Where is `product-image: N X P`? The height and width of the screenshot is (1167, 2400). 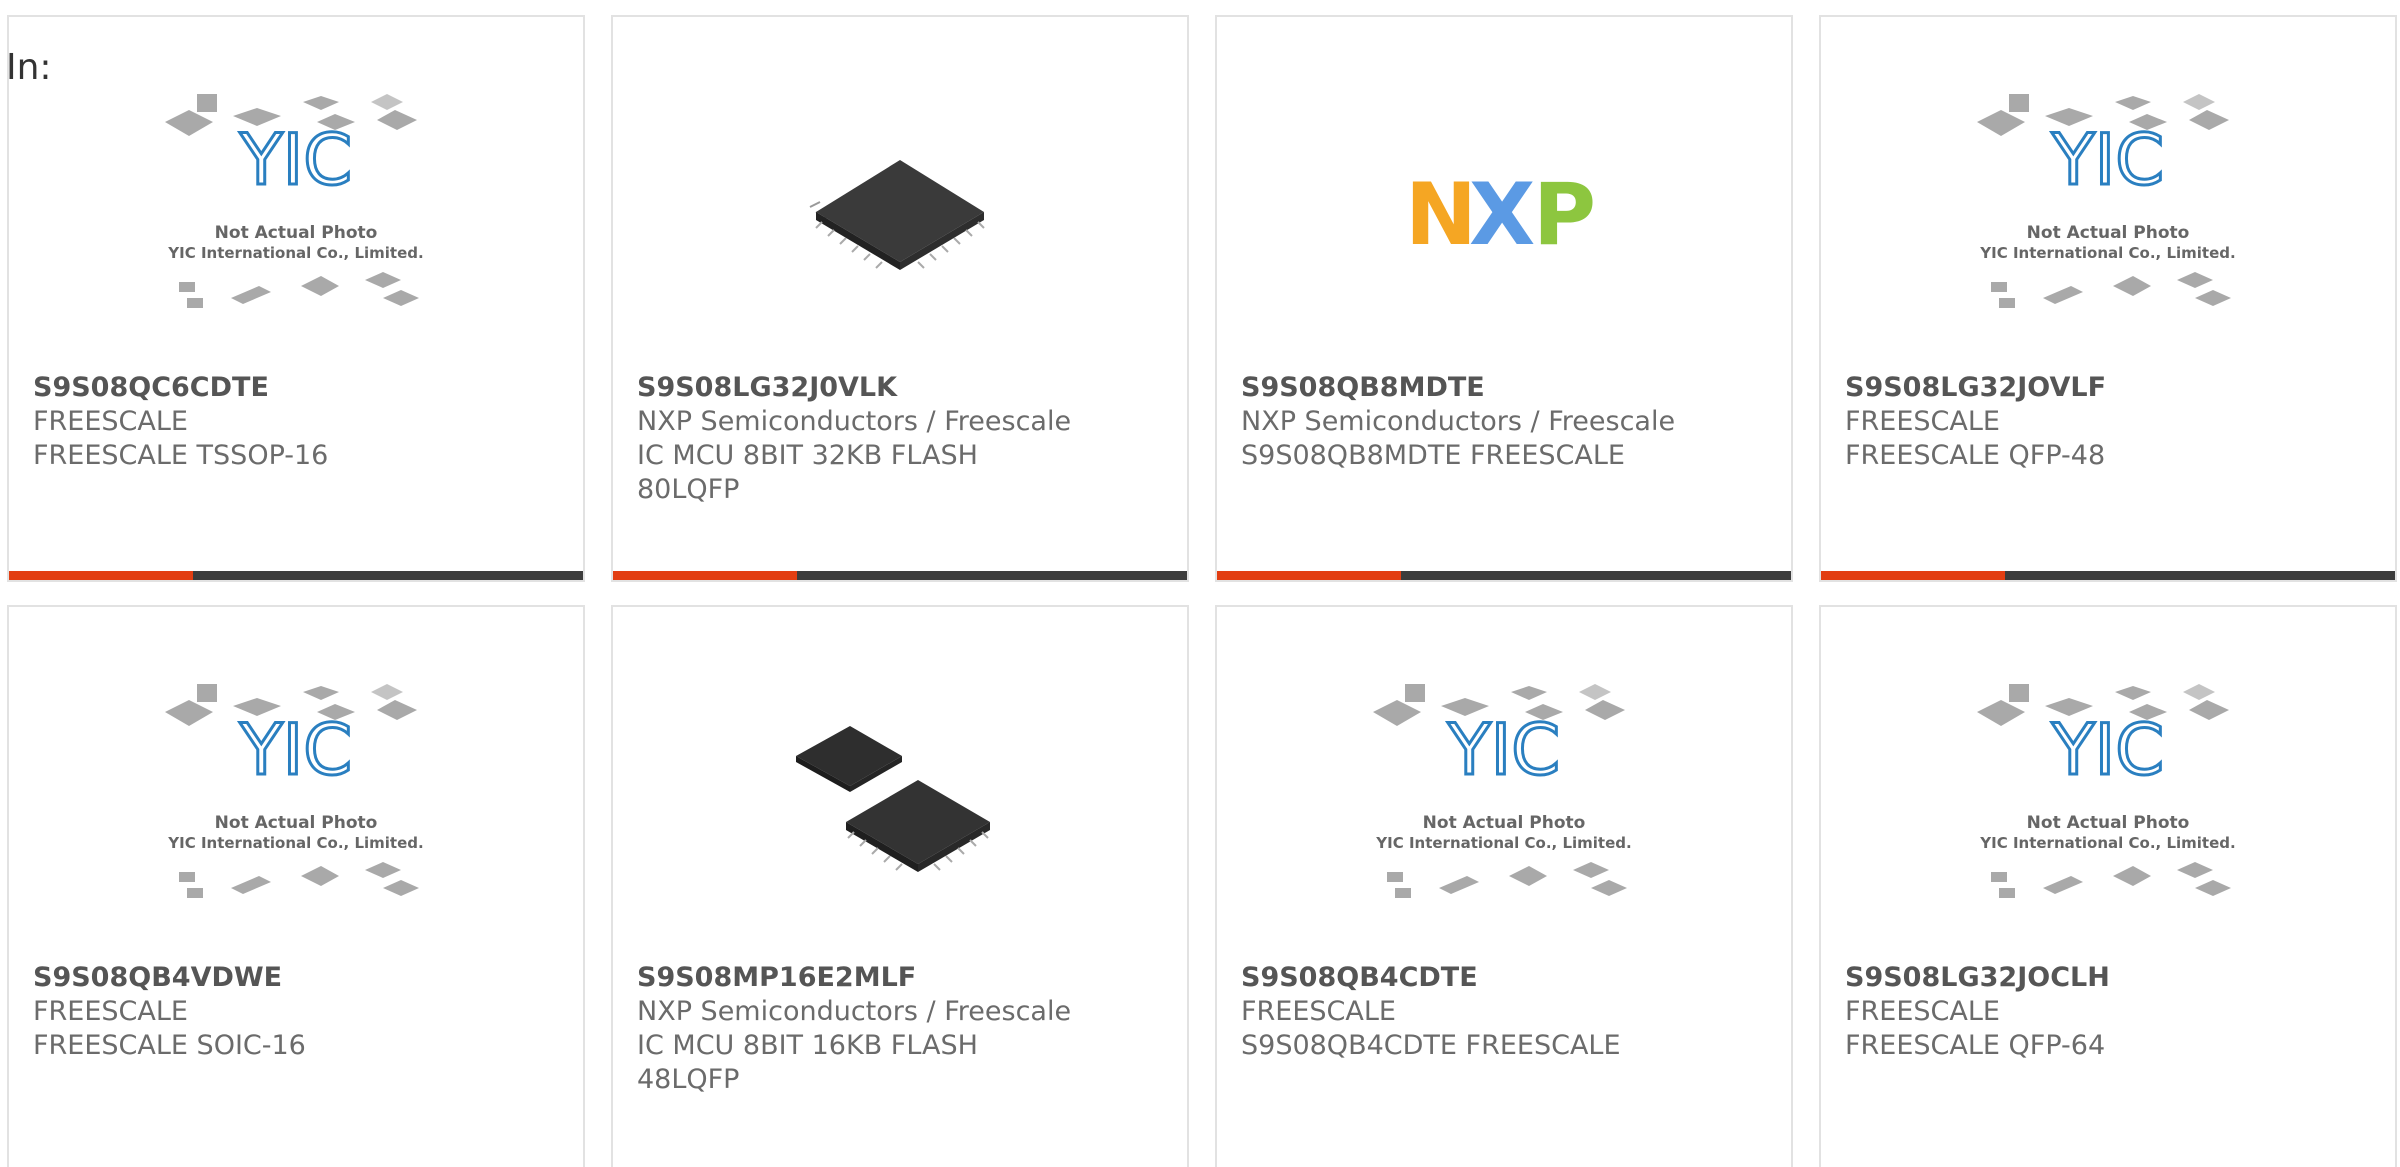 product-image: N X P is located at coordinates (1504, 212).